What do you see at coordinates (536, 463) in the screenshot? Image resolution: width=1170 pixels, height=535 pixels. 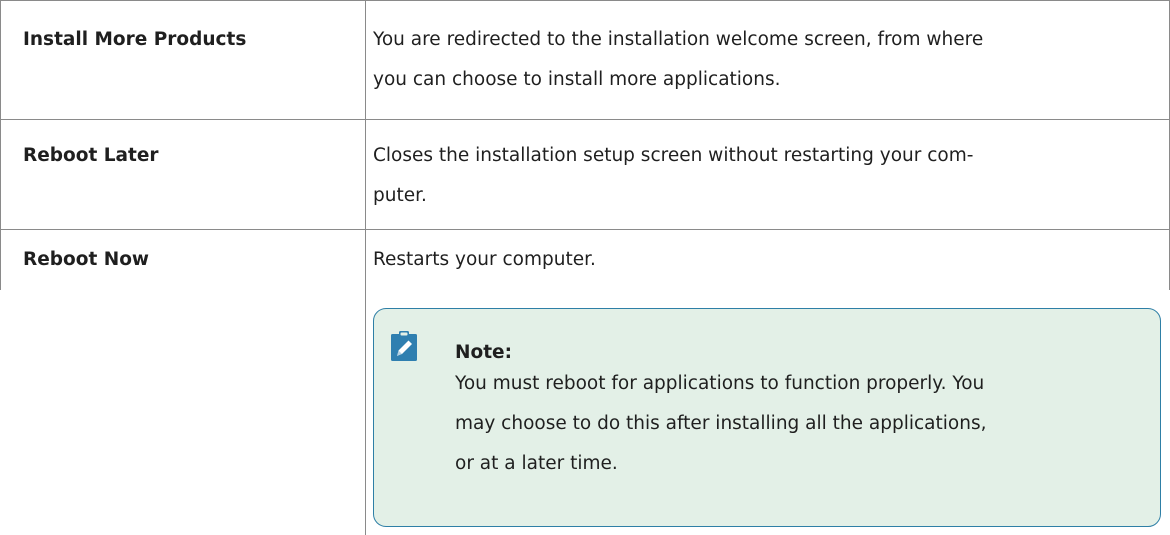 I see `note-body-line: or at a later time.` at bounding box center [536, 463].